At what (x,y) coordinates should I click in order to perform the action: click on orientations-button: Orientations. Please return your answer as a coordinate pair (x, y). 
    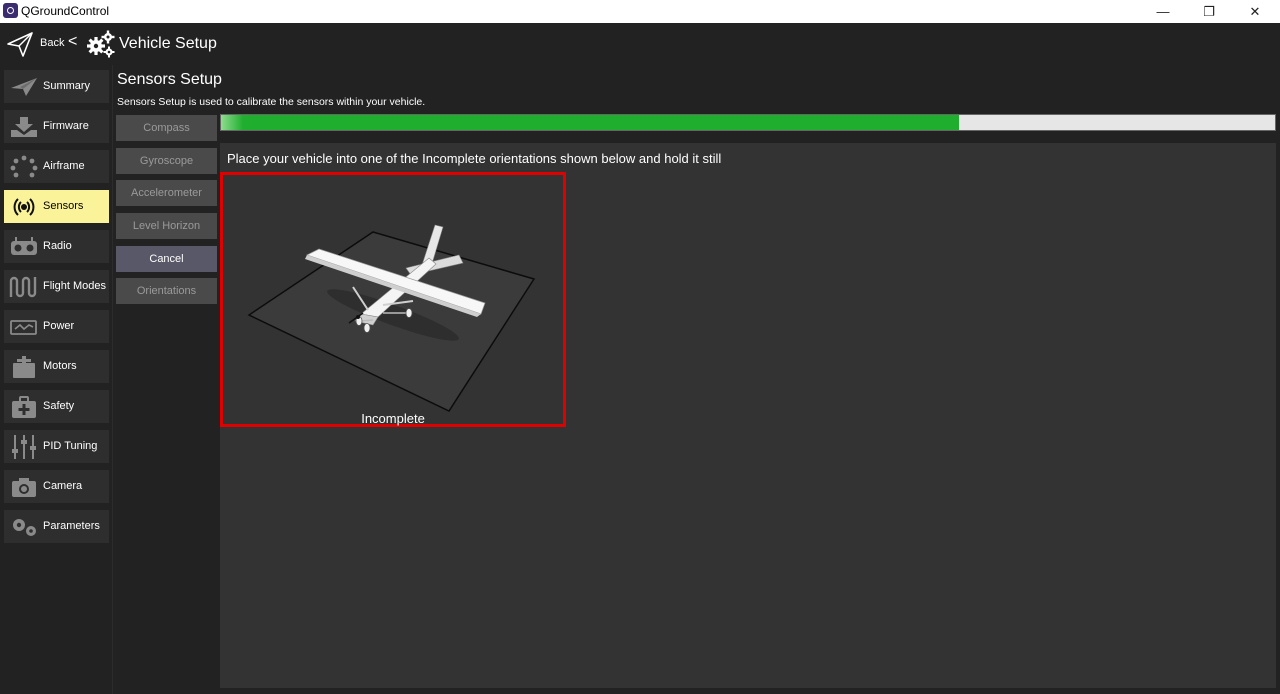
    Looking at the image, I should click on (166, 291).